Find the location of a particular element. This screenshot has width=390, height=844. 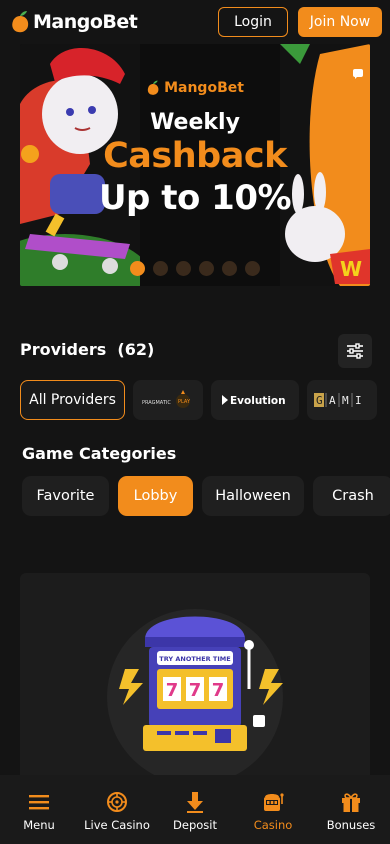

svg-text: I is located at coordinates (358, 400).